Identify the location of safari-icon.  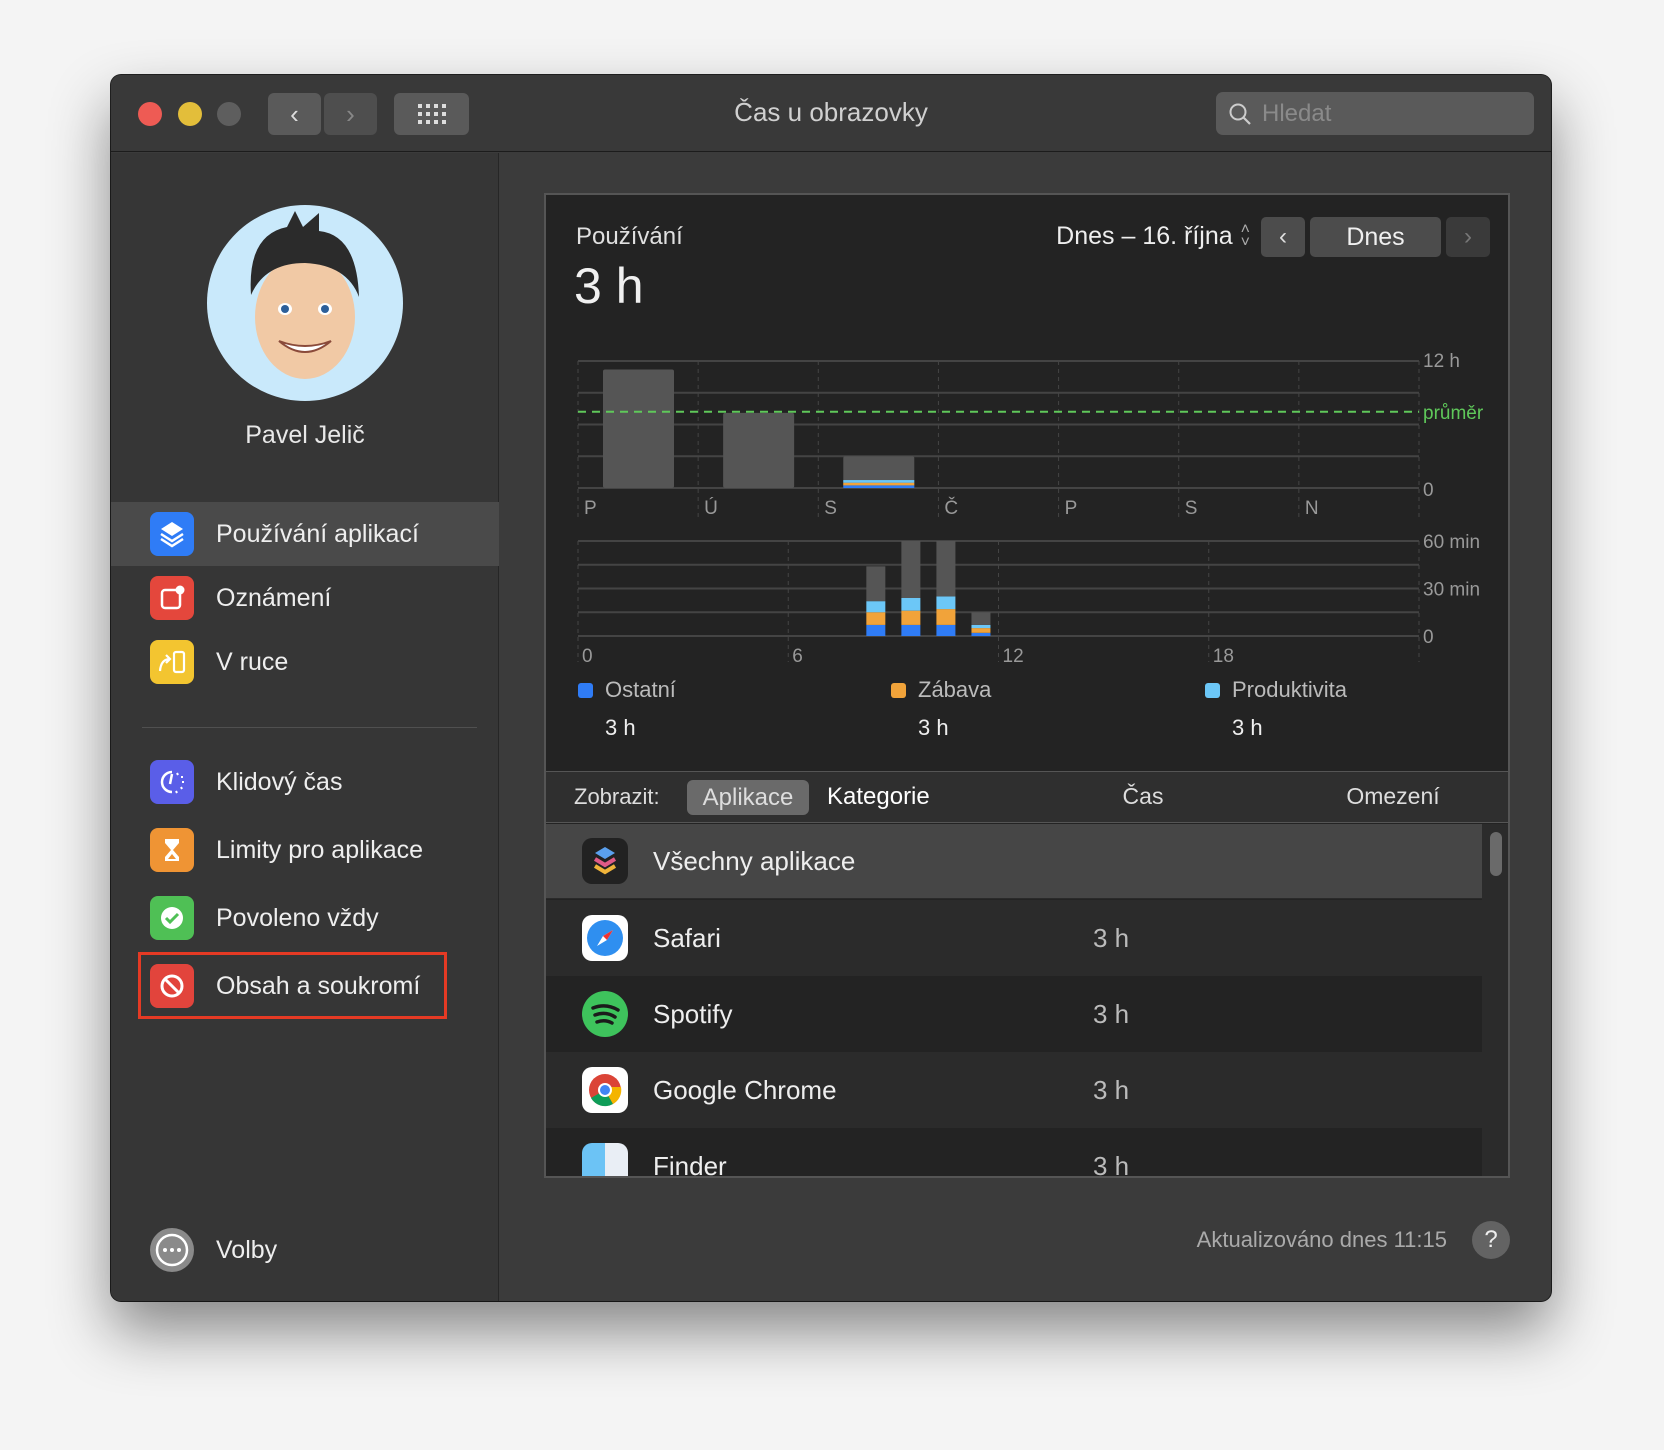
(605, 938).